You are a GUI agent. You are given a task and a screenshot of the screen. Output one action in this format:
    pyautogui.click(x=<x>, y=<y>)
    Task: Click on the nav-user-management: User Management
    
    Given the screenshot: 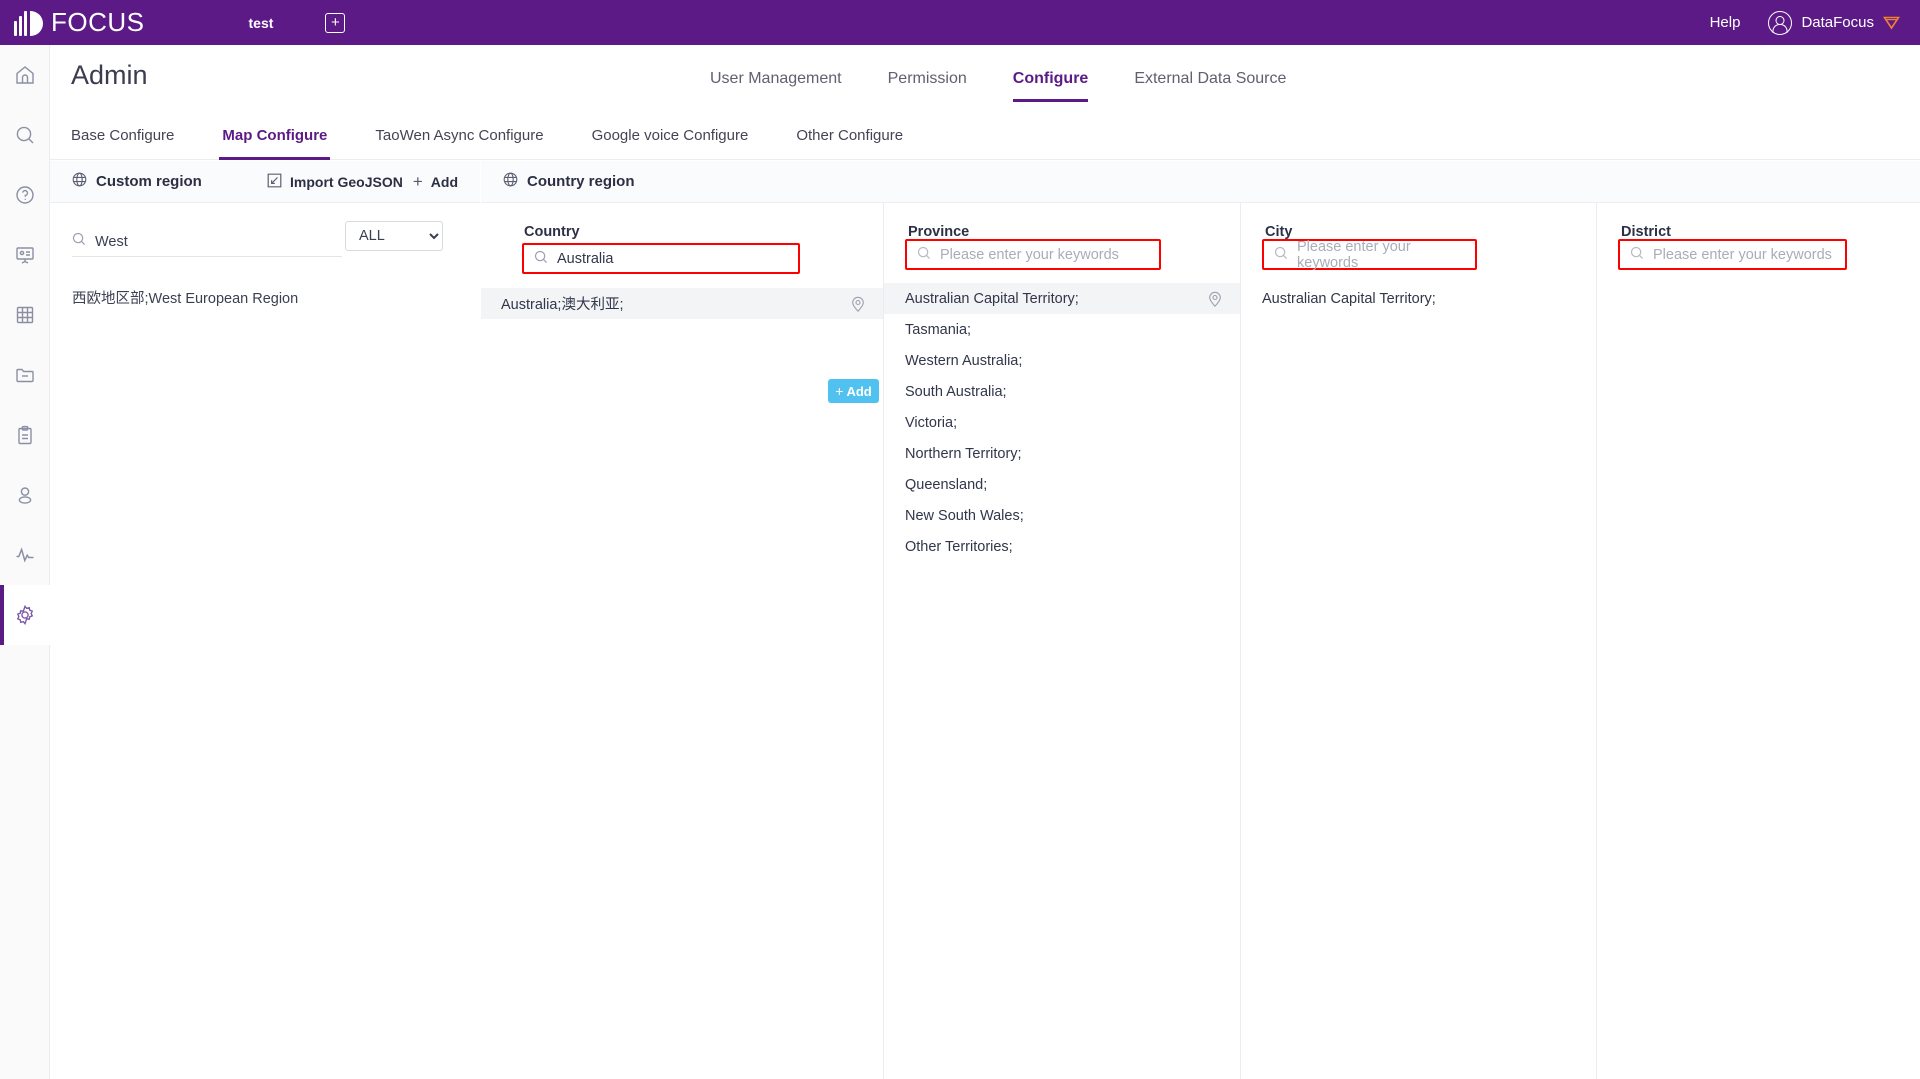 What is the action you would take?
    pyautogui.click(x=776, y=78)
    